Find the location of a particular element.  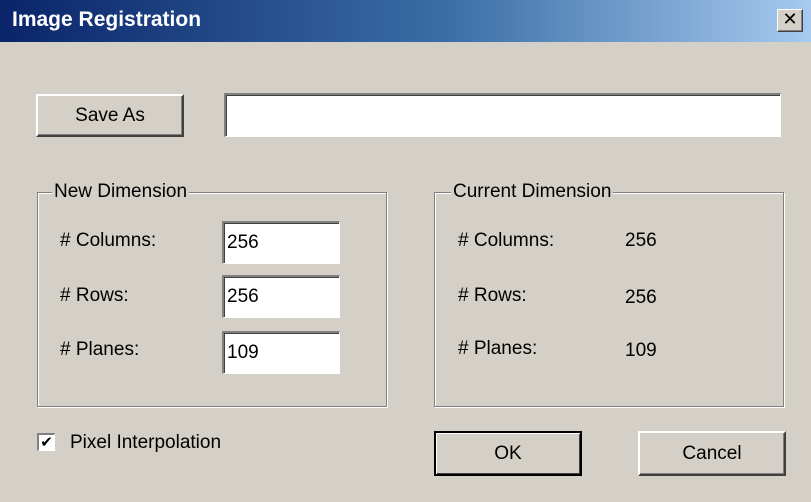

title-bar: Image Registration ✕ is located at coordinates (405, 21).